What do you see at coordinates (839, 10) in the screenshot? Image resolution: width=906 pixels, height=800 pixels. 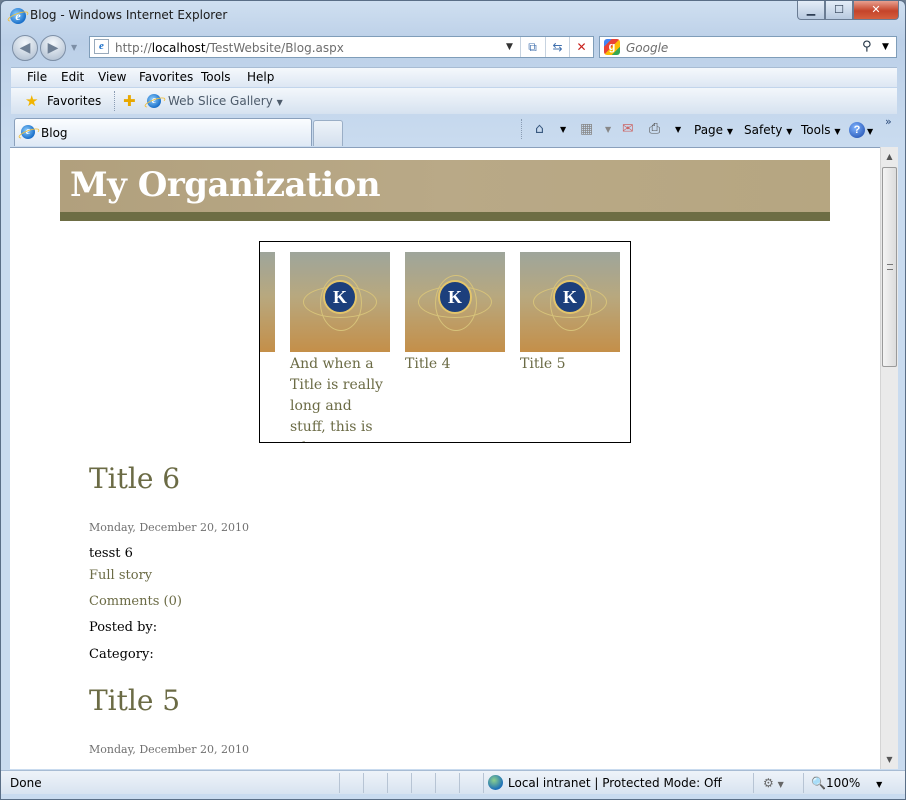 I see `maximize-button: ☐` at bounding box center [839, 10].